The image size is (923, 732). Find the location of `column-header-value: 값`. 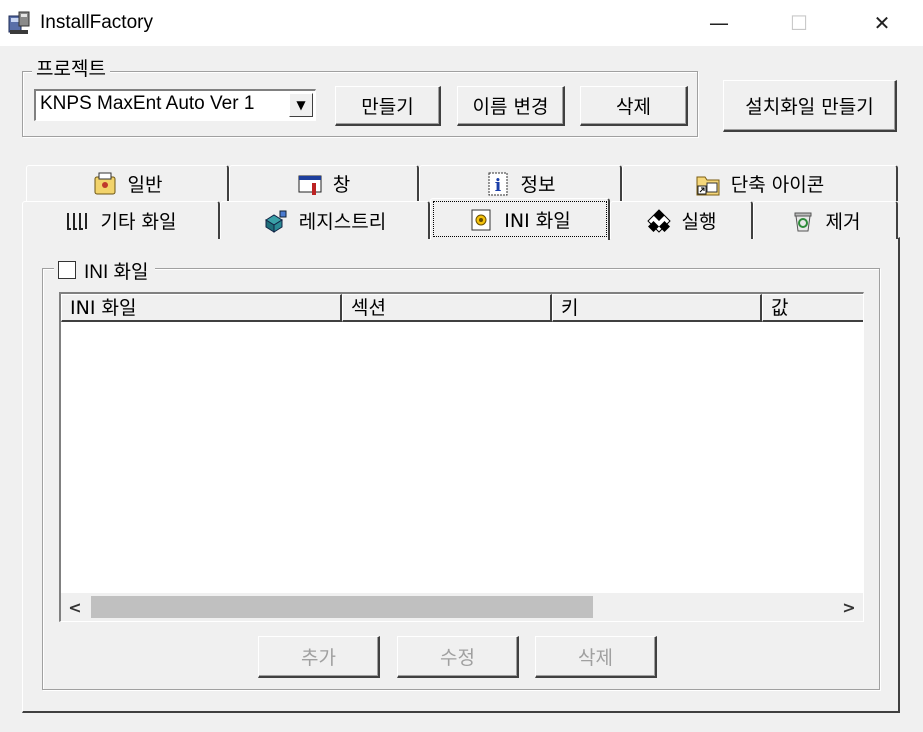

column-header-value: 값 is located at coordinates (812, 308).